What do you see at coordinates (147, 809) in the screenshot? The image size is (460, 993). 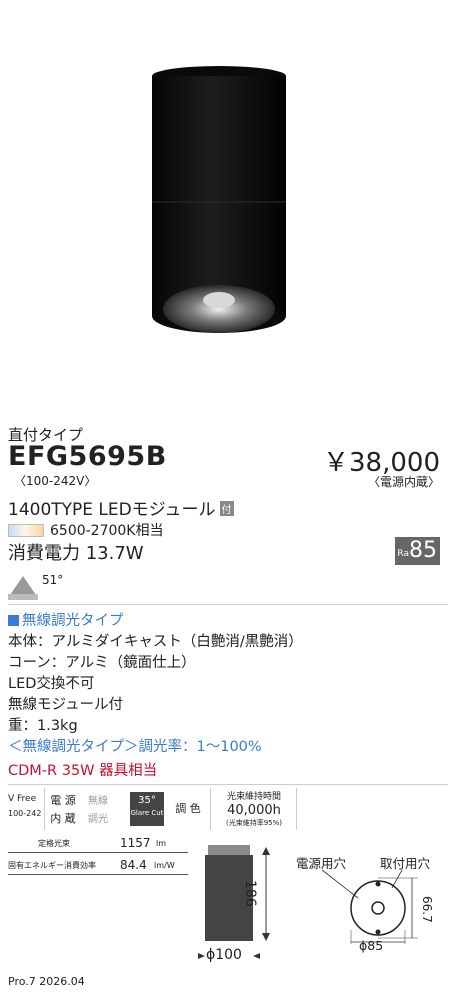 I see `glare-cut-icon: 35° Glare Cut` at bounding box center [147, 809].